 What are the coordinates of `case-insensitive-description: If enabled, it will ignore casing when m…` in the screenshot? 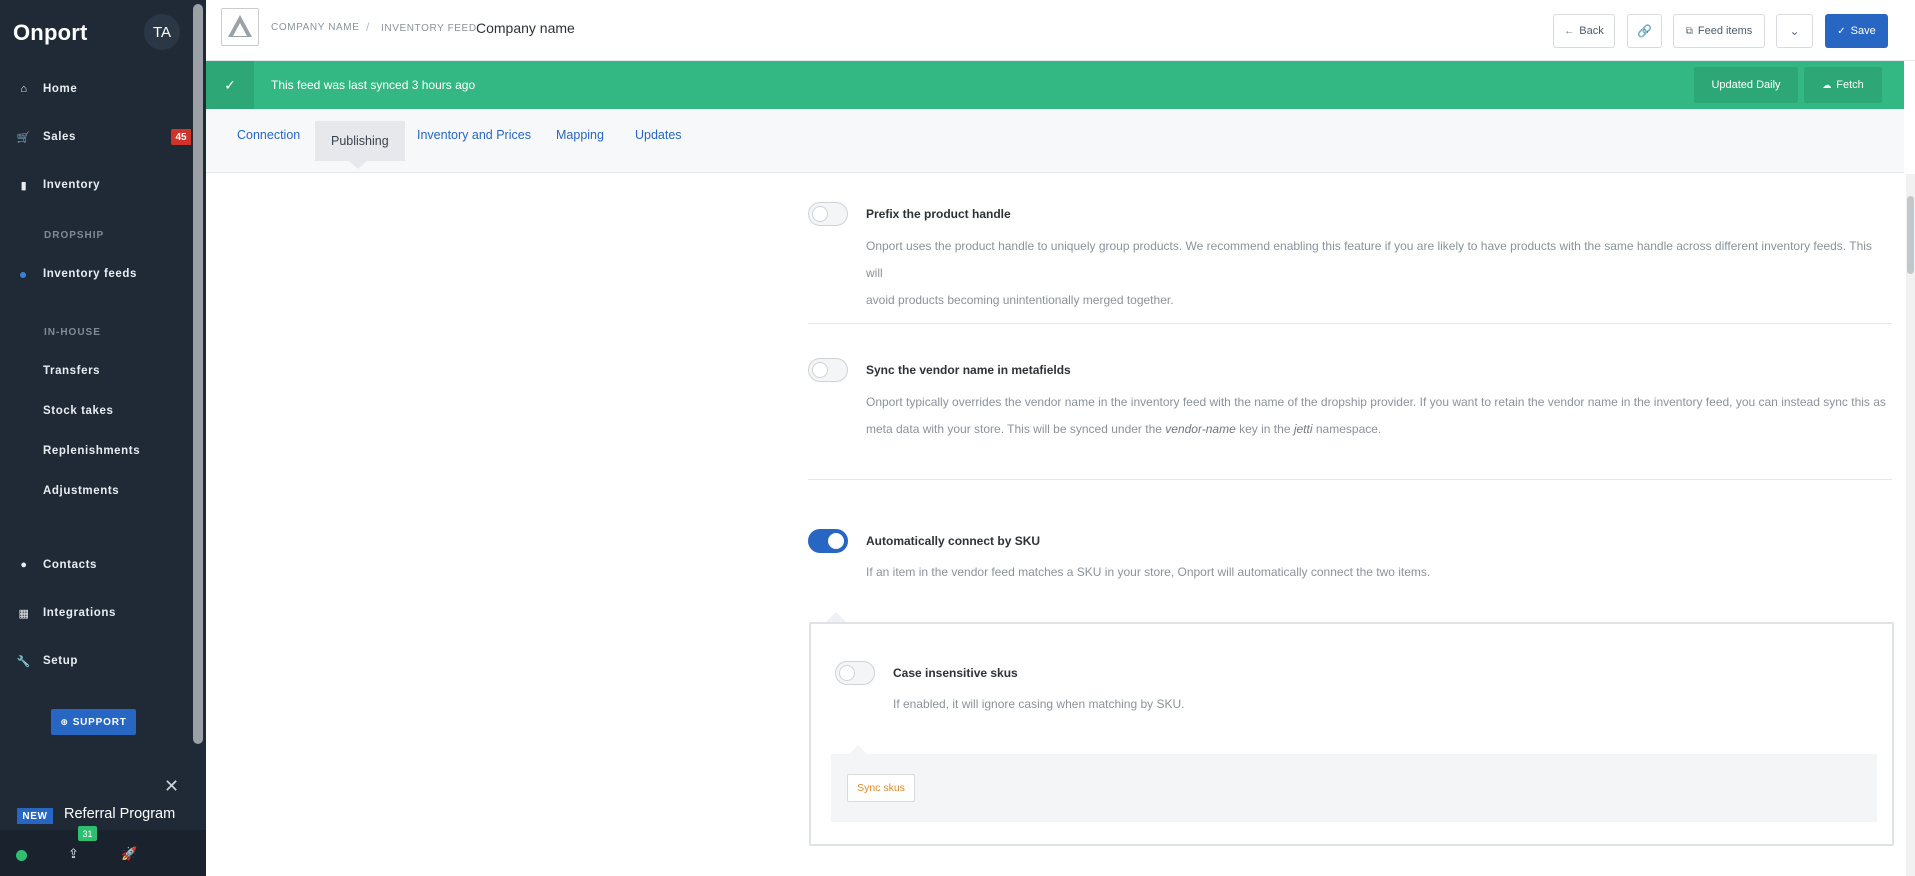 It's located at (1039, 704).